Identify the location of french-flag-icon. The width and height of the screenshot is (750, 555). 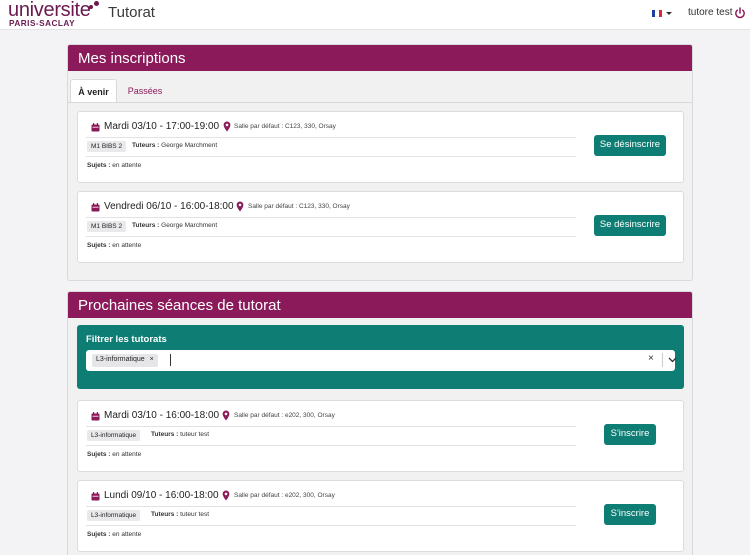
(657, 13).